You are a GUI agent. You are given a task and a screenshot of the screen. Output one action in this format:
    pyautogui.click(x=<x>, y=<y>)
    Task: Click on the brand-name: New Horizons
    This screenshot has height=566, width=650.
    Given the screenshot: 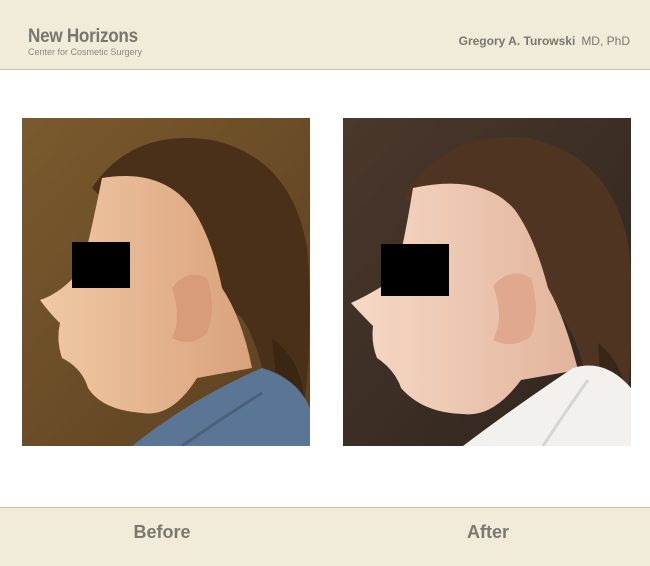 What is the action you would take?
    pyautogui.click(x=83, y=36)
    